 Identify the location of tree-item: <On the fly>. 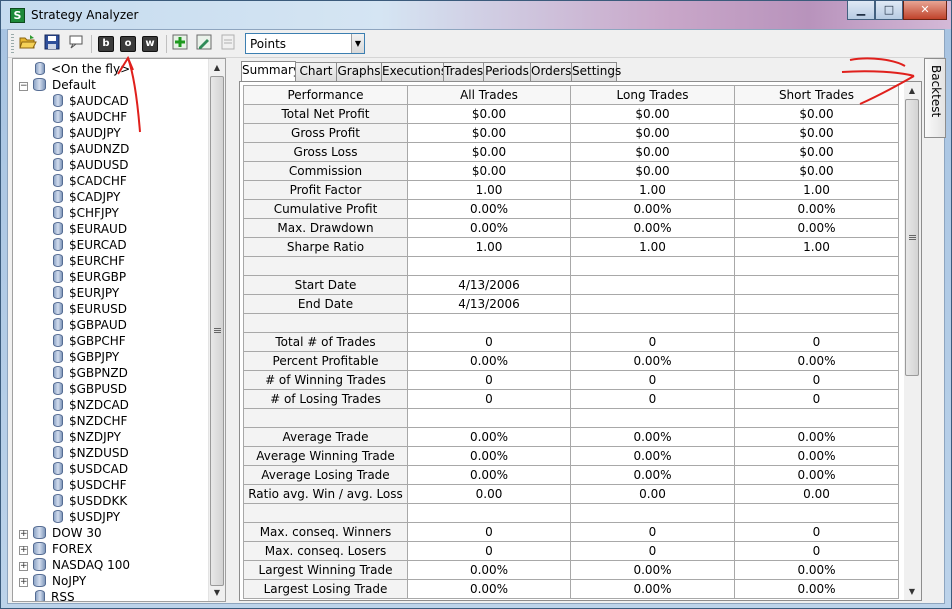
(82, 69).